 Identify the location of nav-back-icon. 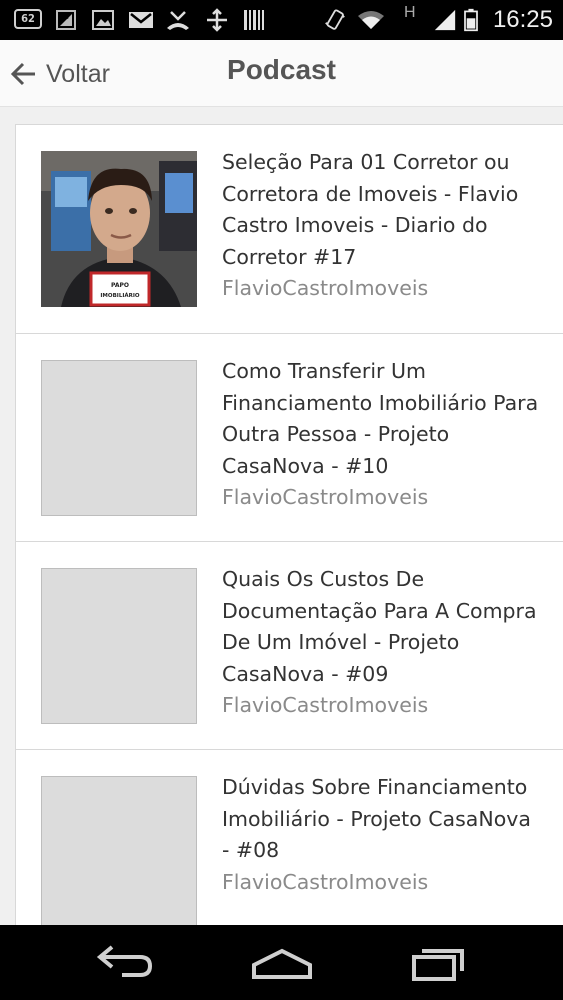
(125, 963).